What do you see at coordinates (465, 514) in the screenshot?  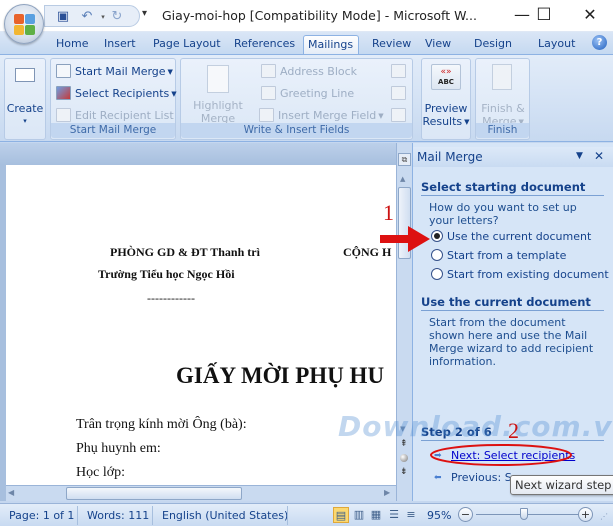 I see `zoom-out-button: −` at bounding box center [465, 514].